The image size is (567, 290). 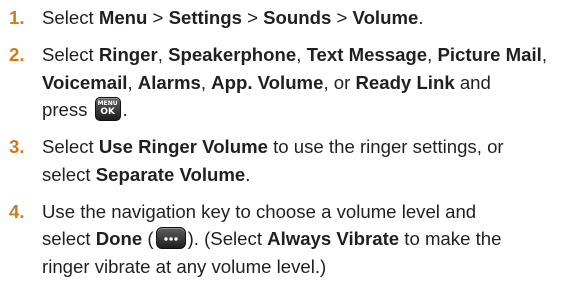 I want to click on bold-term: Ready Link, so click(x=405, y=82).